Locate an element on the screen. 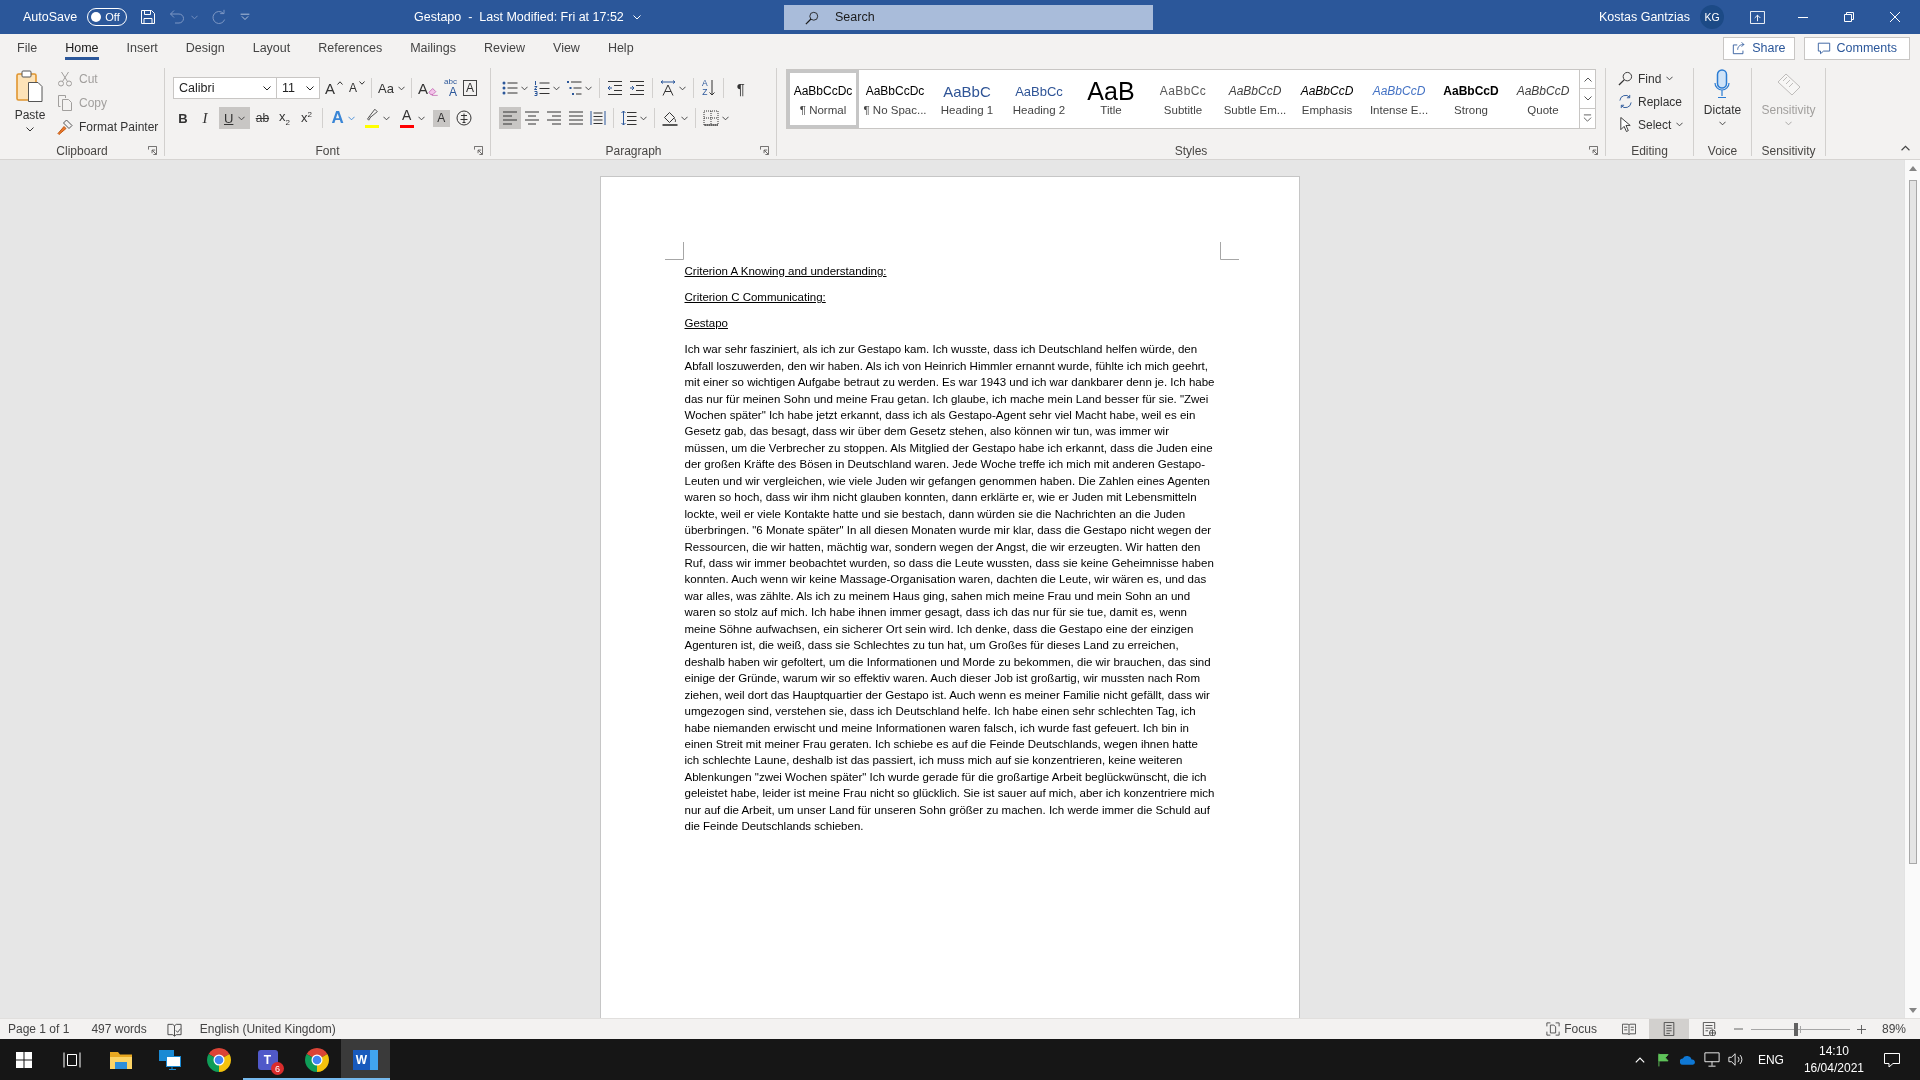  show-formatting-marks-button: ¶ is located at coordinates (740, 88).